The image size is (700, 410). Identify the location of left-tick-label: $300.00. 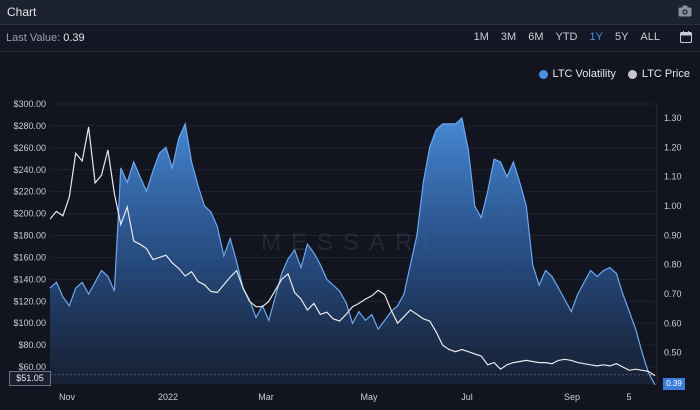
(29, 104).